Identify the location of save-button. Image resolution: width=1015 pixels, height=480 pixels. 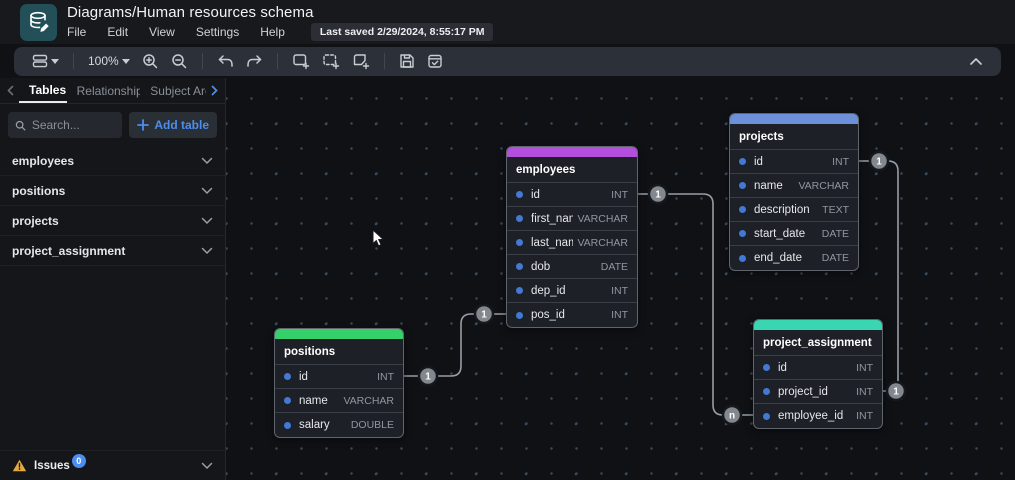
(407, 61).